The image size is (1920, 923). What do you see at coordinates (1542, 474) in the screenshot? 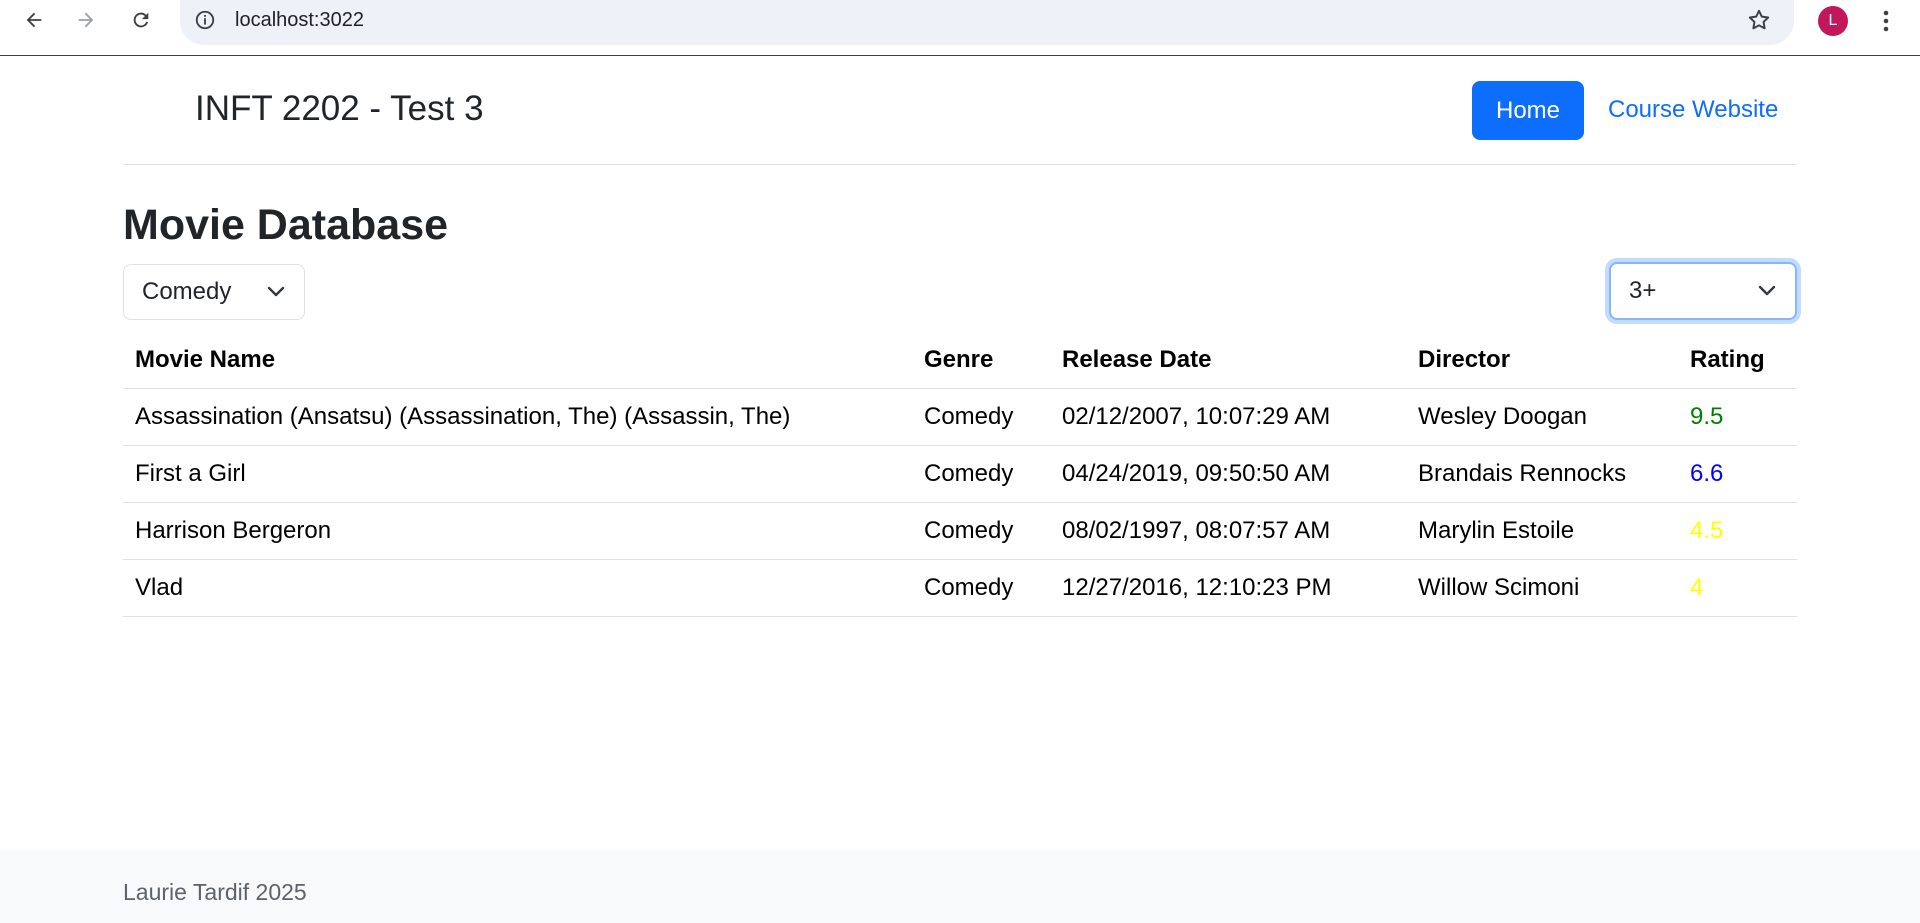
I see `director-cell: Brandais Rennocks` at bounding box center [1542, 474].